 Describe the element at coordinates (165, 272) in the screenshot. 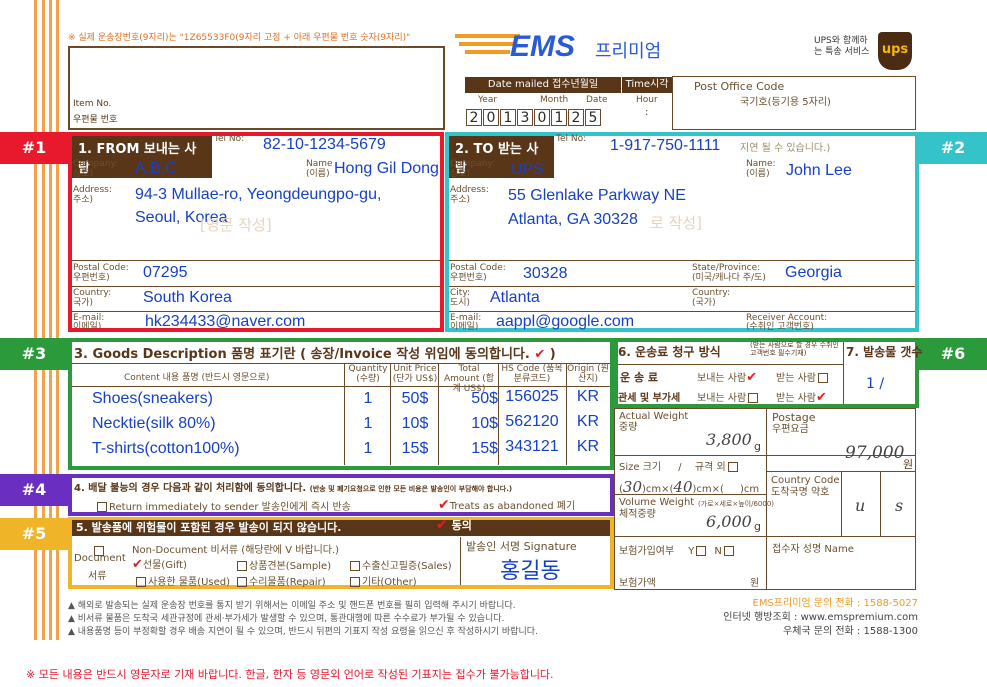

I see `from-postal: 07295` at that location.